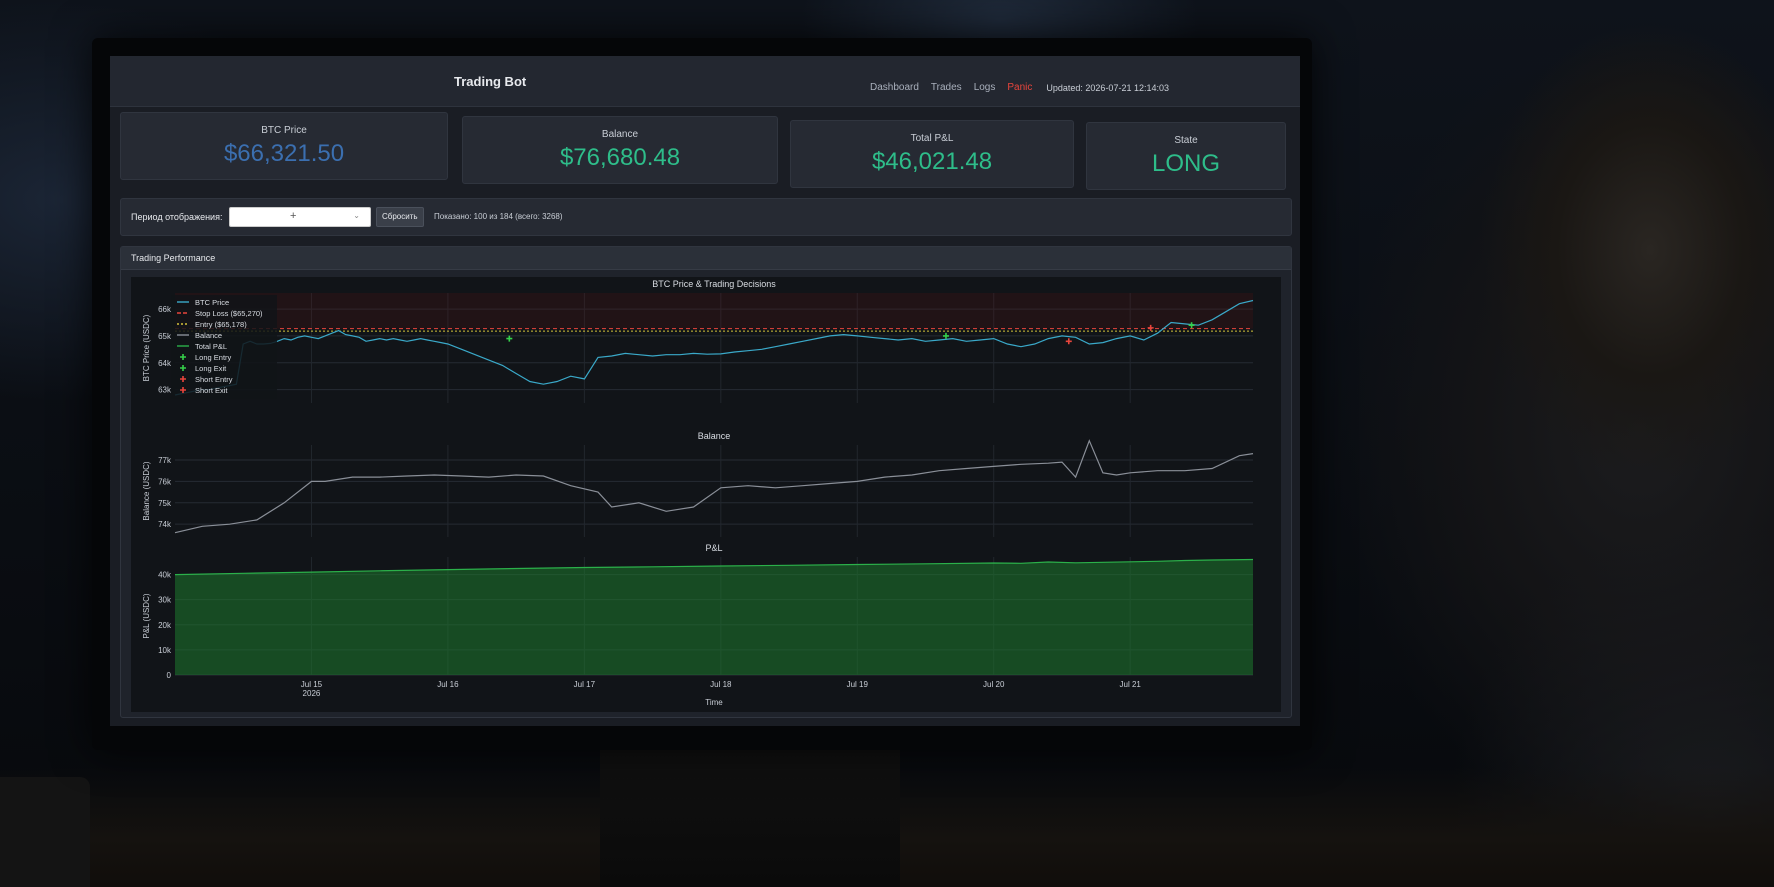  I want to click on x-tick-label: Jul 15, so click(312, 684).